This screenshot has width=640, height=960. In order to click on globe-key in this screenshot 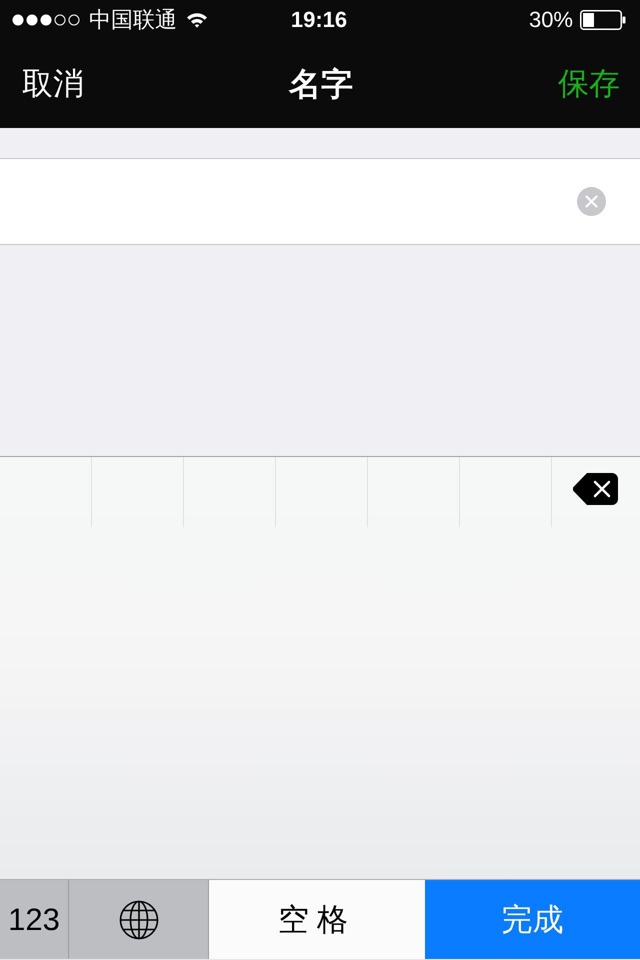, I will do `click(139, 919)`.